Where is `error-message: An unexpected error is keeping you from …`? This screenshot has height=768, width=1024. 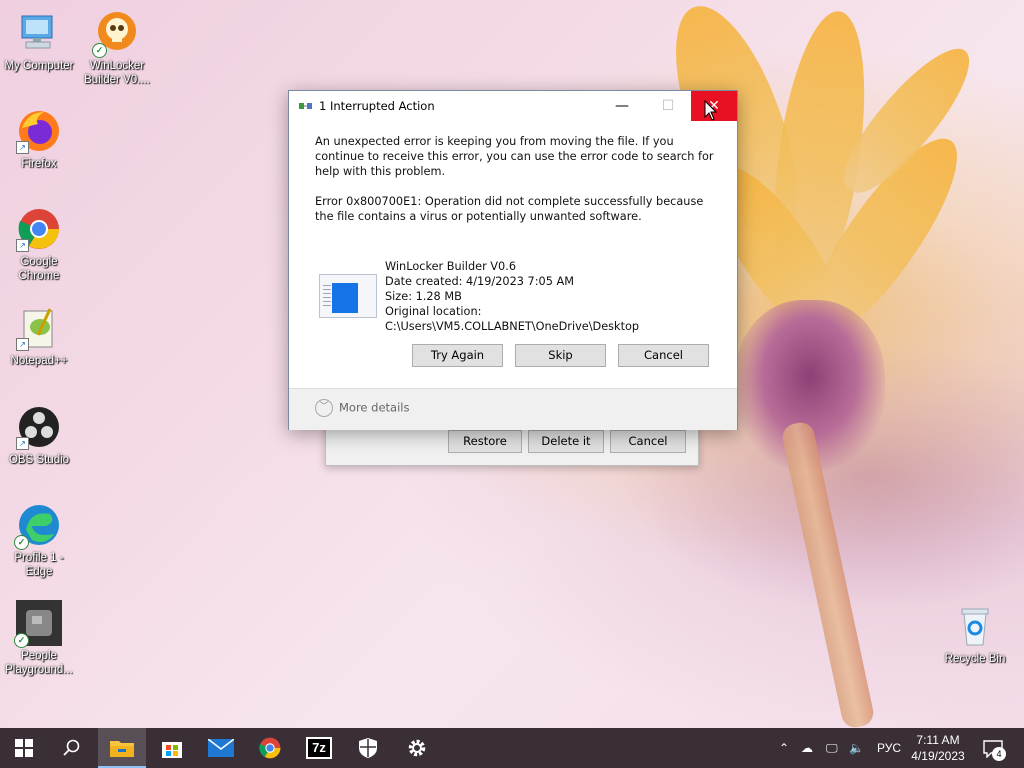 error-message: An unexpected error is keeping you from … is located at coordinates (514, 156).